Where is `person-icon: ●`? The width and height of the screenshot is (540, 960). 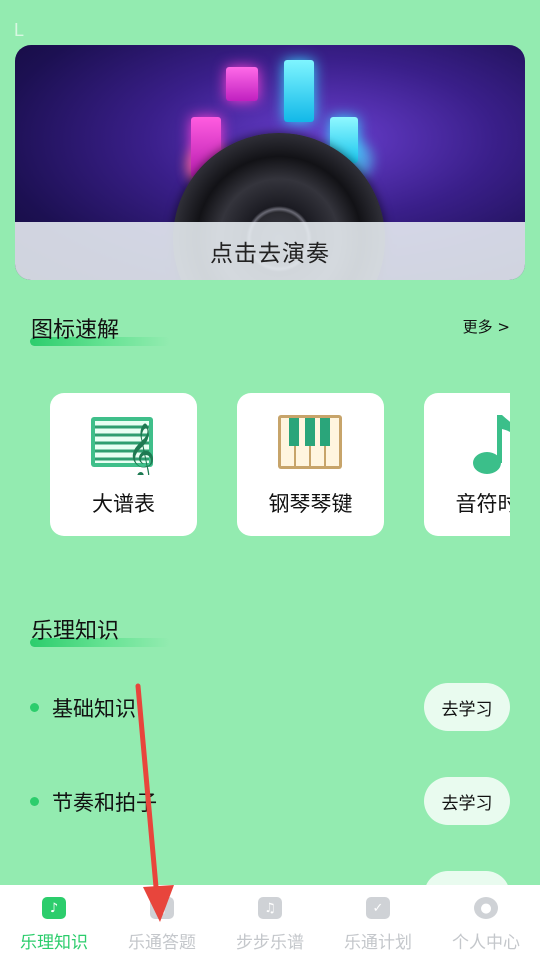 person-icon: ● is located at coordinates (486, 908).